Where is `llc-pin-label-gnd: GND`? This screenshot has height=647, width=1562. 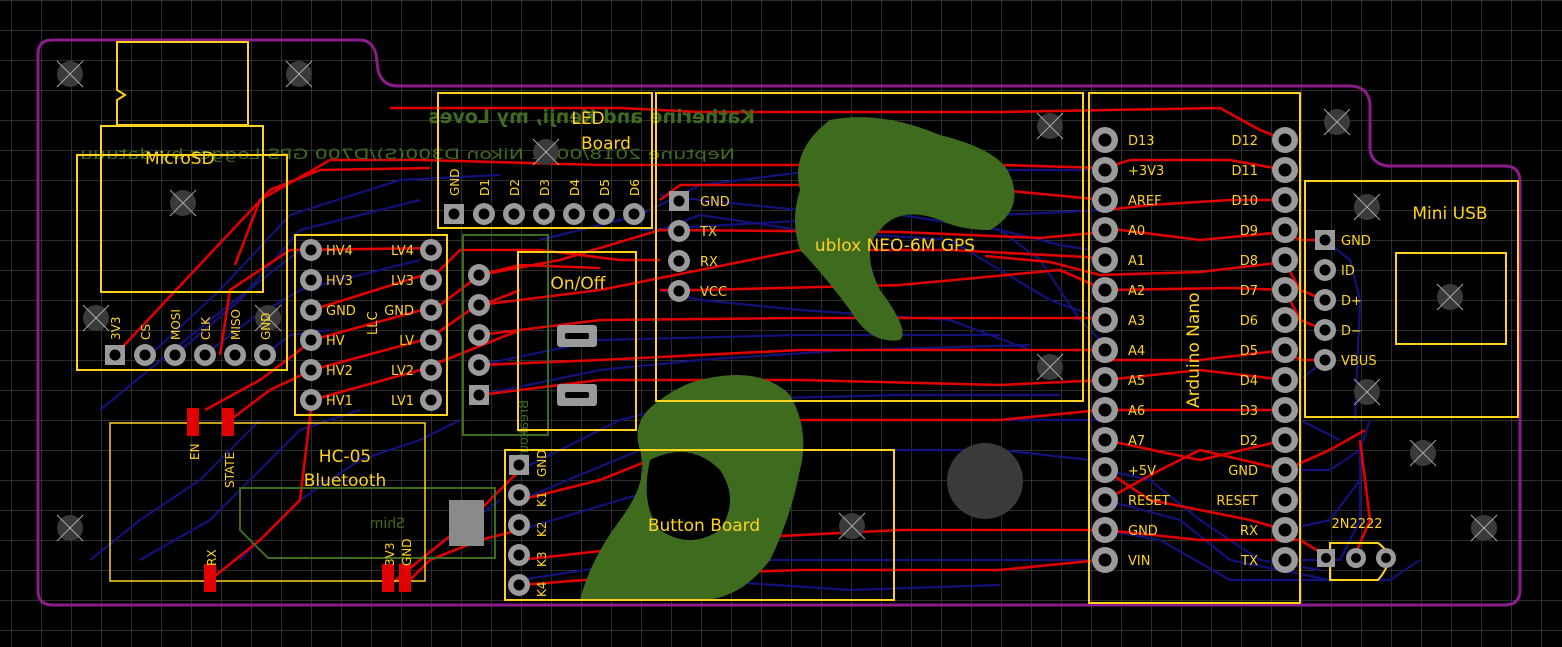
llc-pin-label-gnd: GND is located at coordinates (341, 311).